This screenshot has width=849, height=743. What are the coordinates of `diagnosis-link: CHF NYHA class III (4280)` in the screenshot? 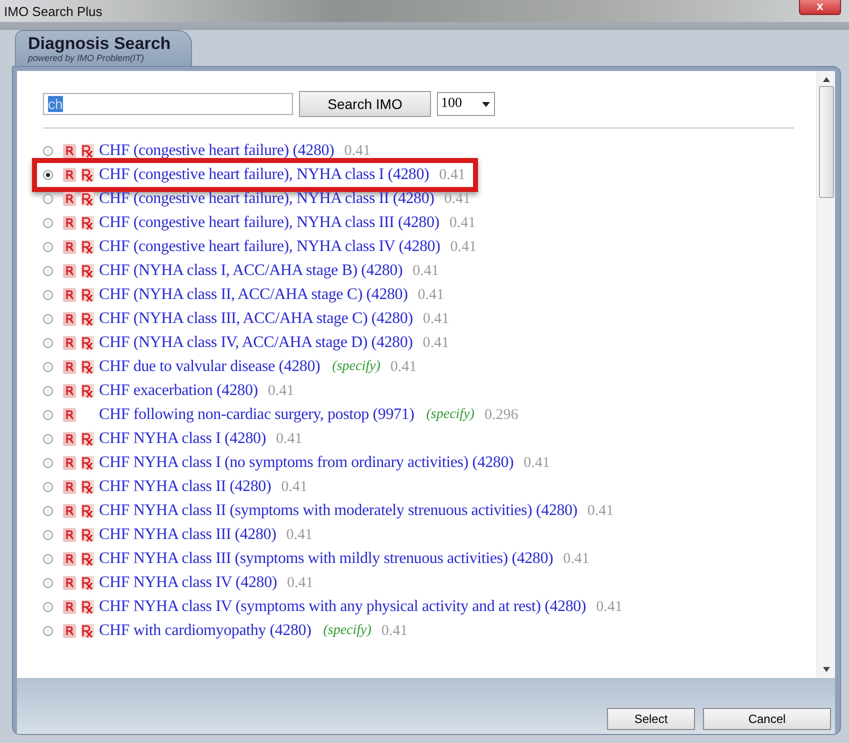 It's located at (187, 535).